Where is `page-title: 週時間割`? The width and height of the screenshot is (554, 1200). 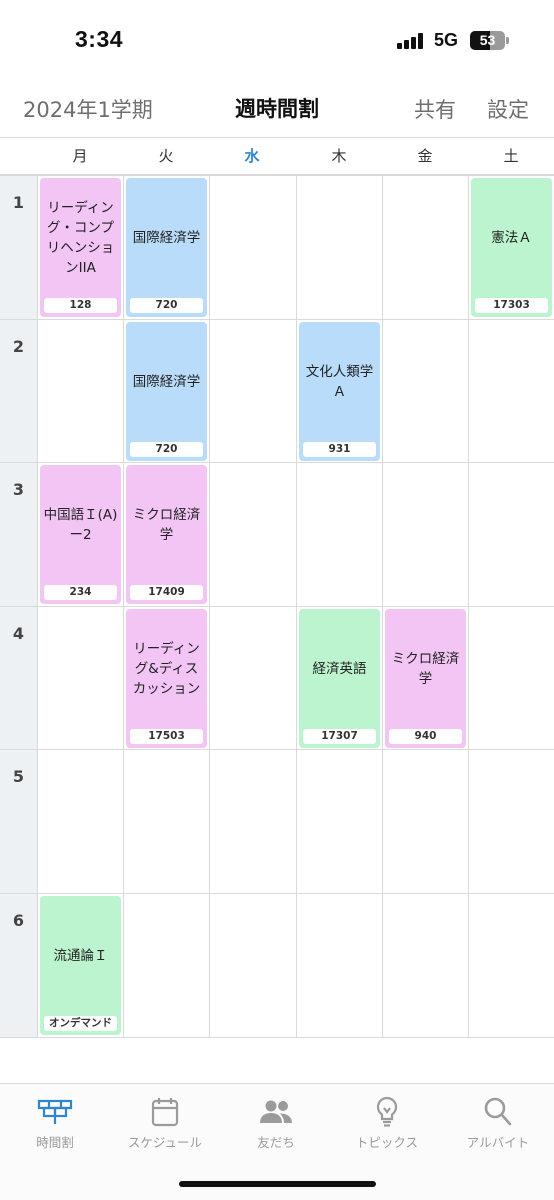 page-title: 週時間割 is located at coordinates (277, 109).